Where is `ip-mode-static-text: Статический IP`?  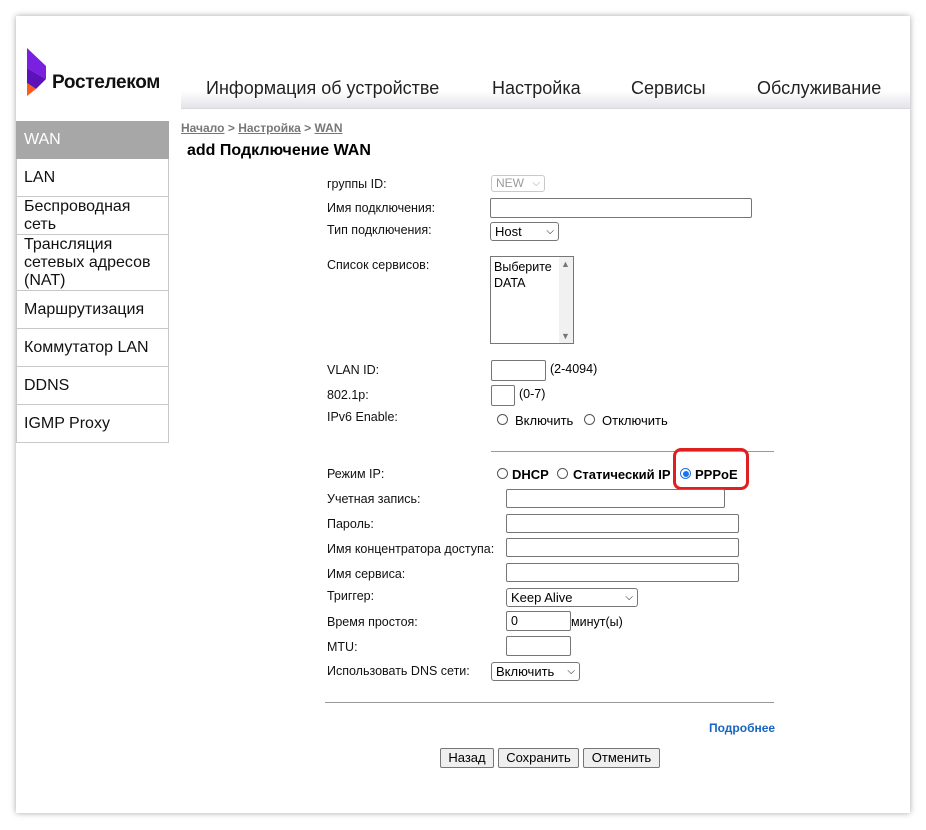
ip-mode-static-text: Статический IP is located at coordinates (622, 474).